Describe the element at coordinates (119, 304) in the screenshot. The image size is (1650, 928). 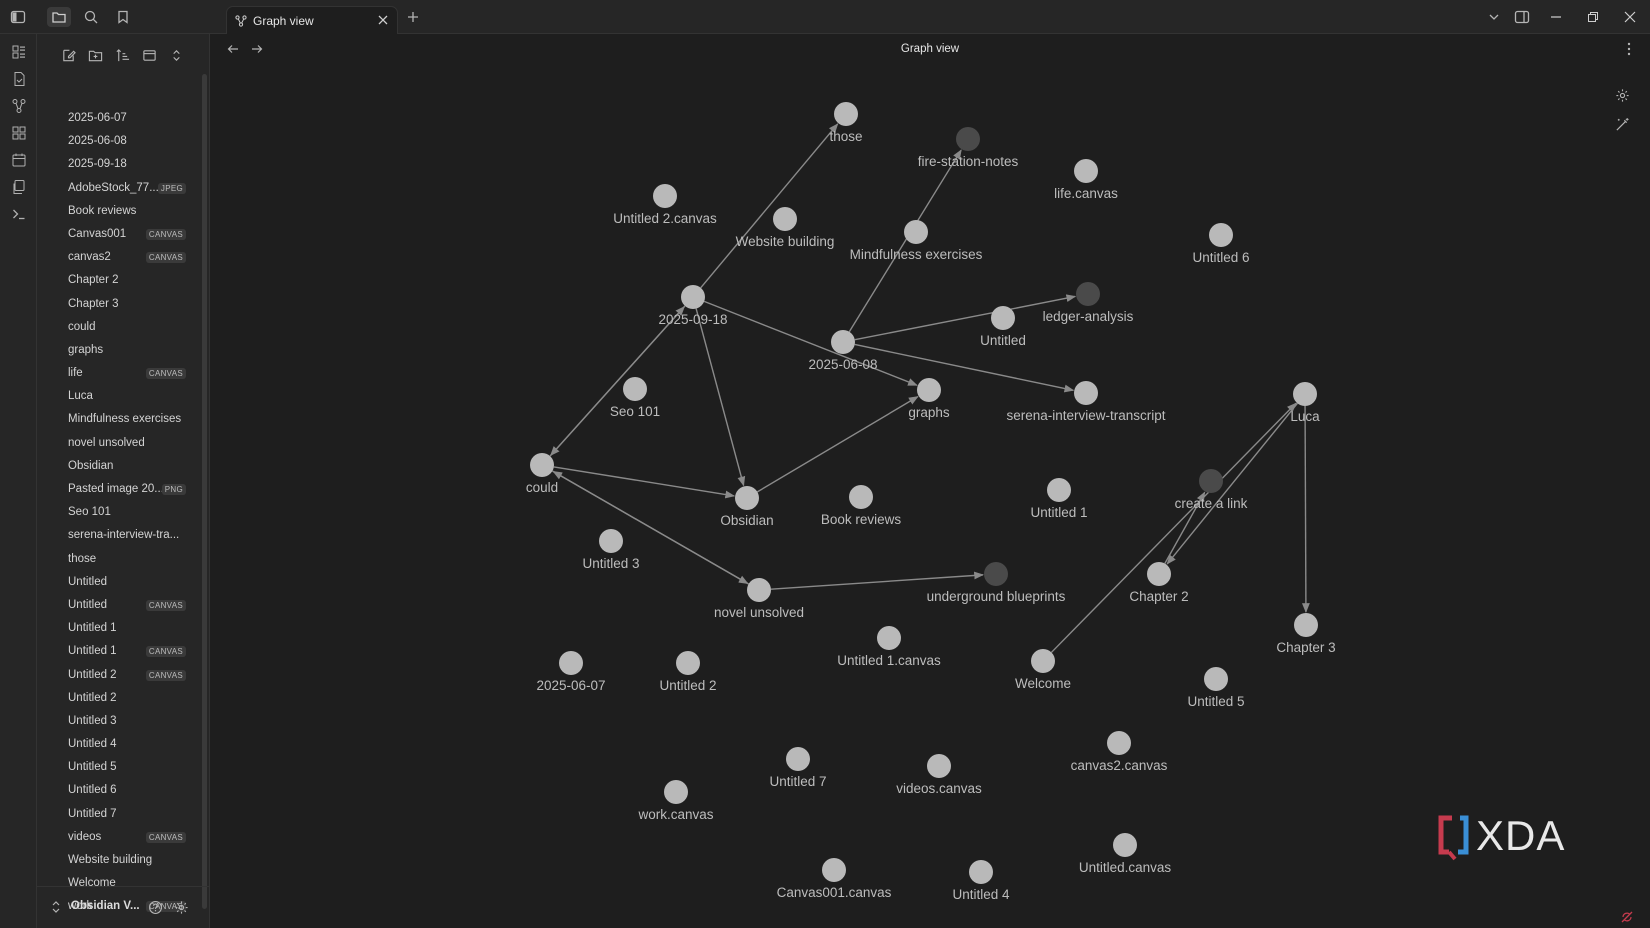
I see `file-item: Chapter 3` at that location.